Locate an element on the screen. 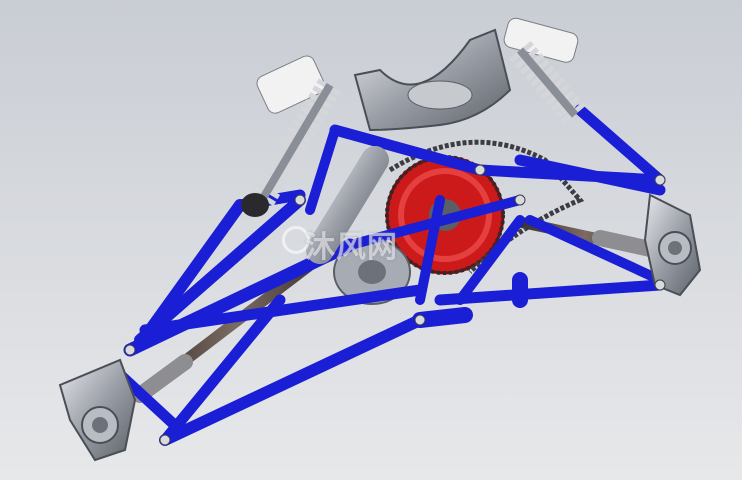  left-wheel-hub is located at coordinates (97, 410).